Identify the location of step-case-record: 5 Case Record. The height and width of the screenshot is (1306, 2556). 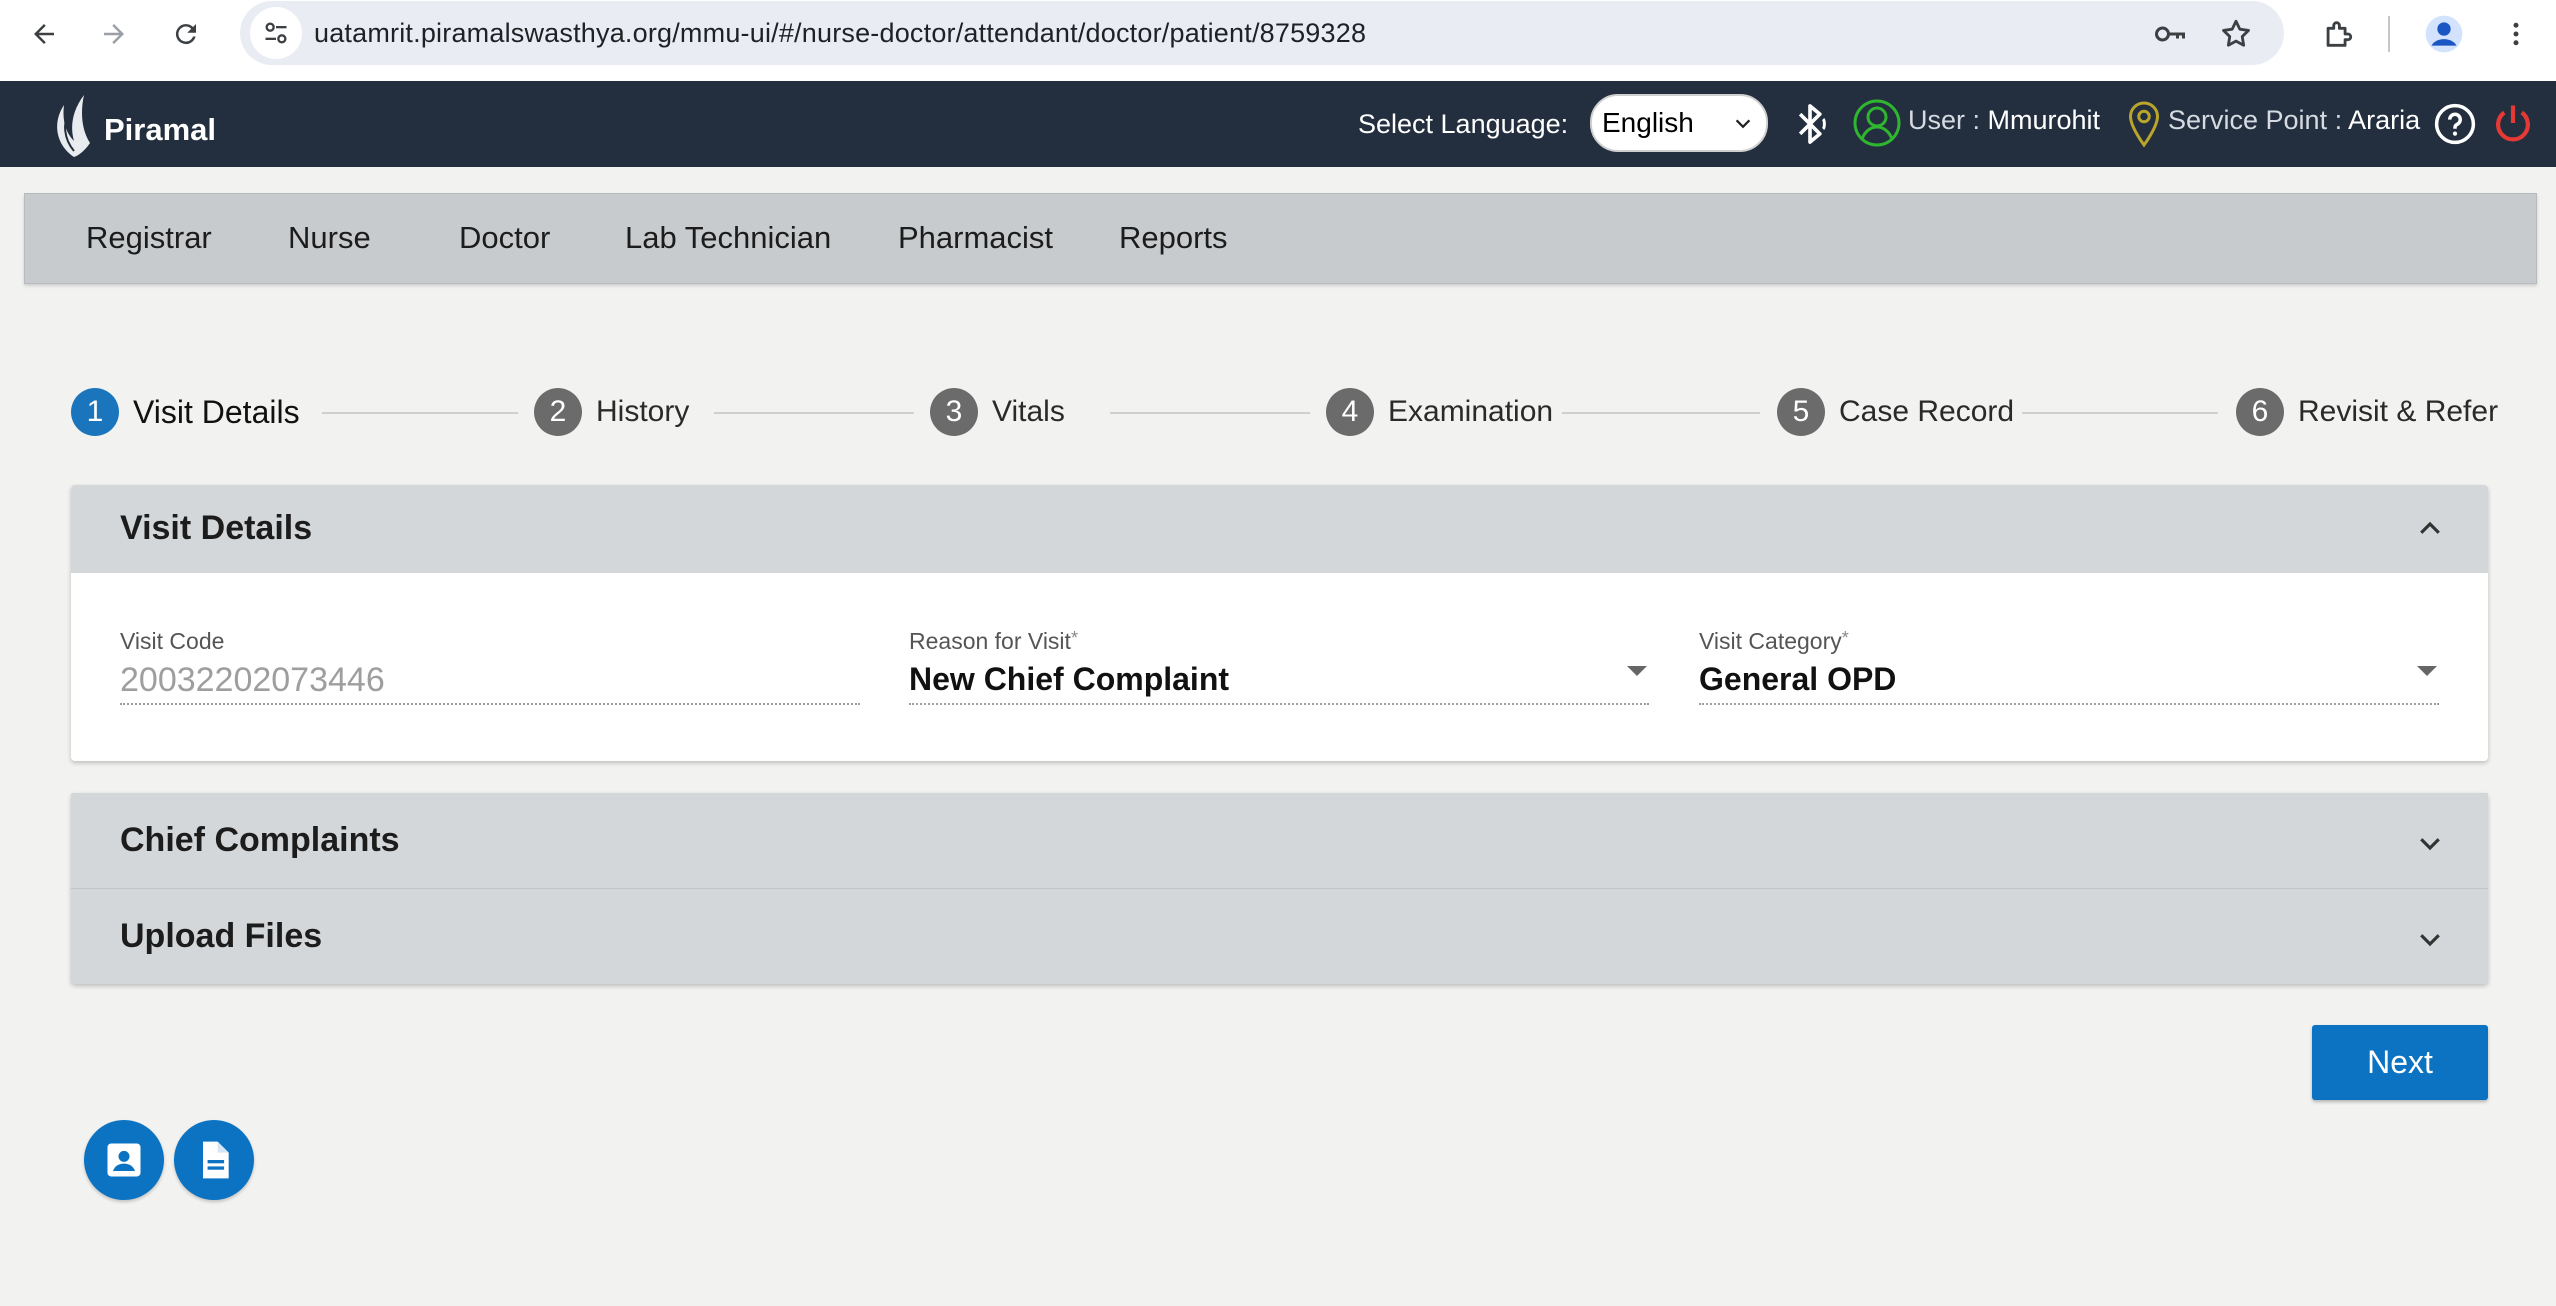
(1895, 412).